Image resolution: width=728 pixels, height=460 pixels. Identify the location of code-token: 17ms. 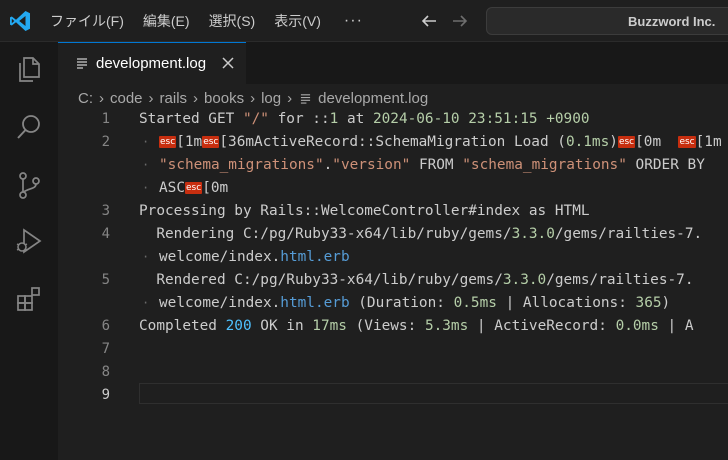
(329, 326).